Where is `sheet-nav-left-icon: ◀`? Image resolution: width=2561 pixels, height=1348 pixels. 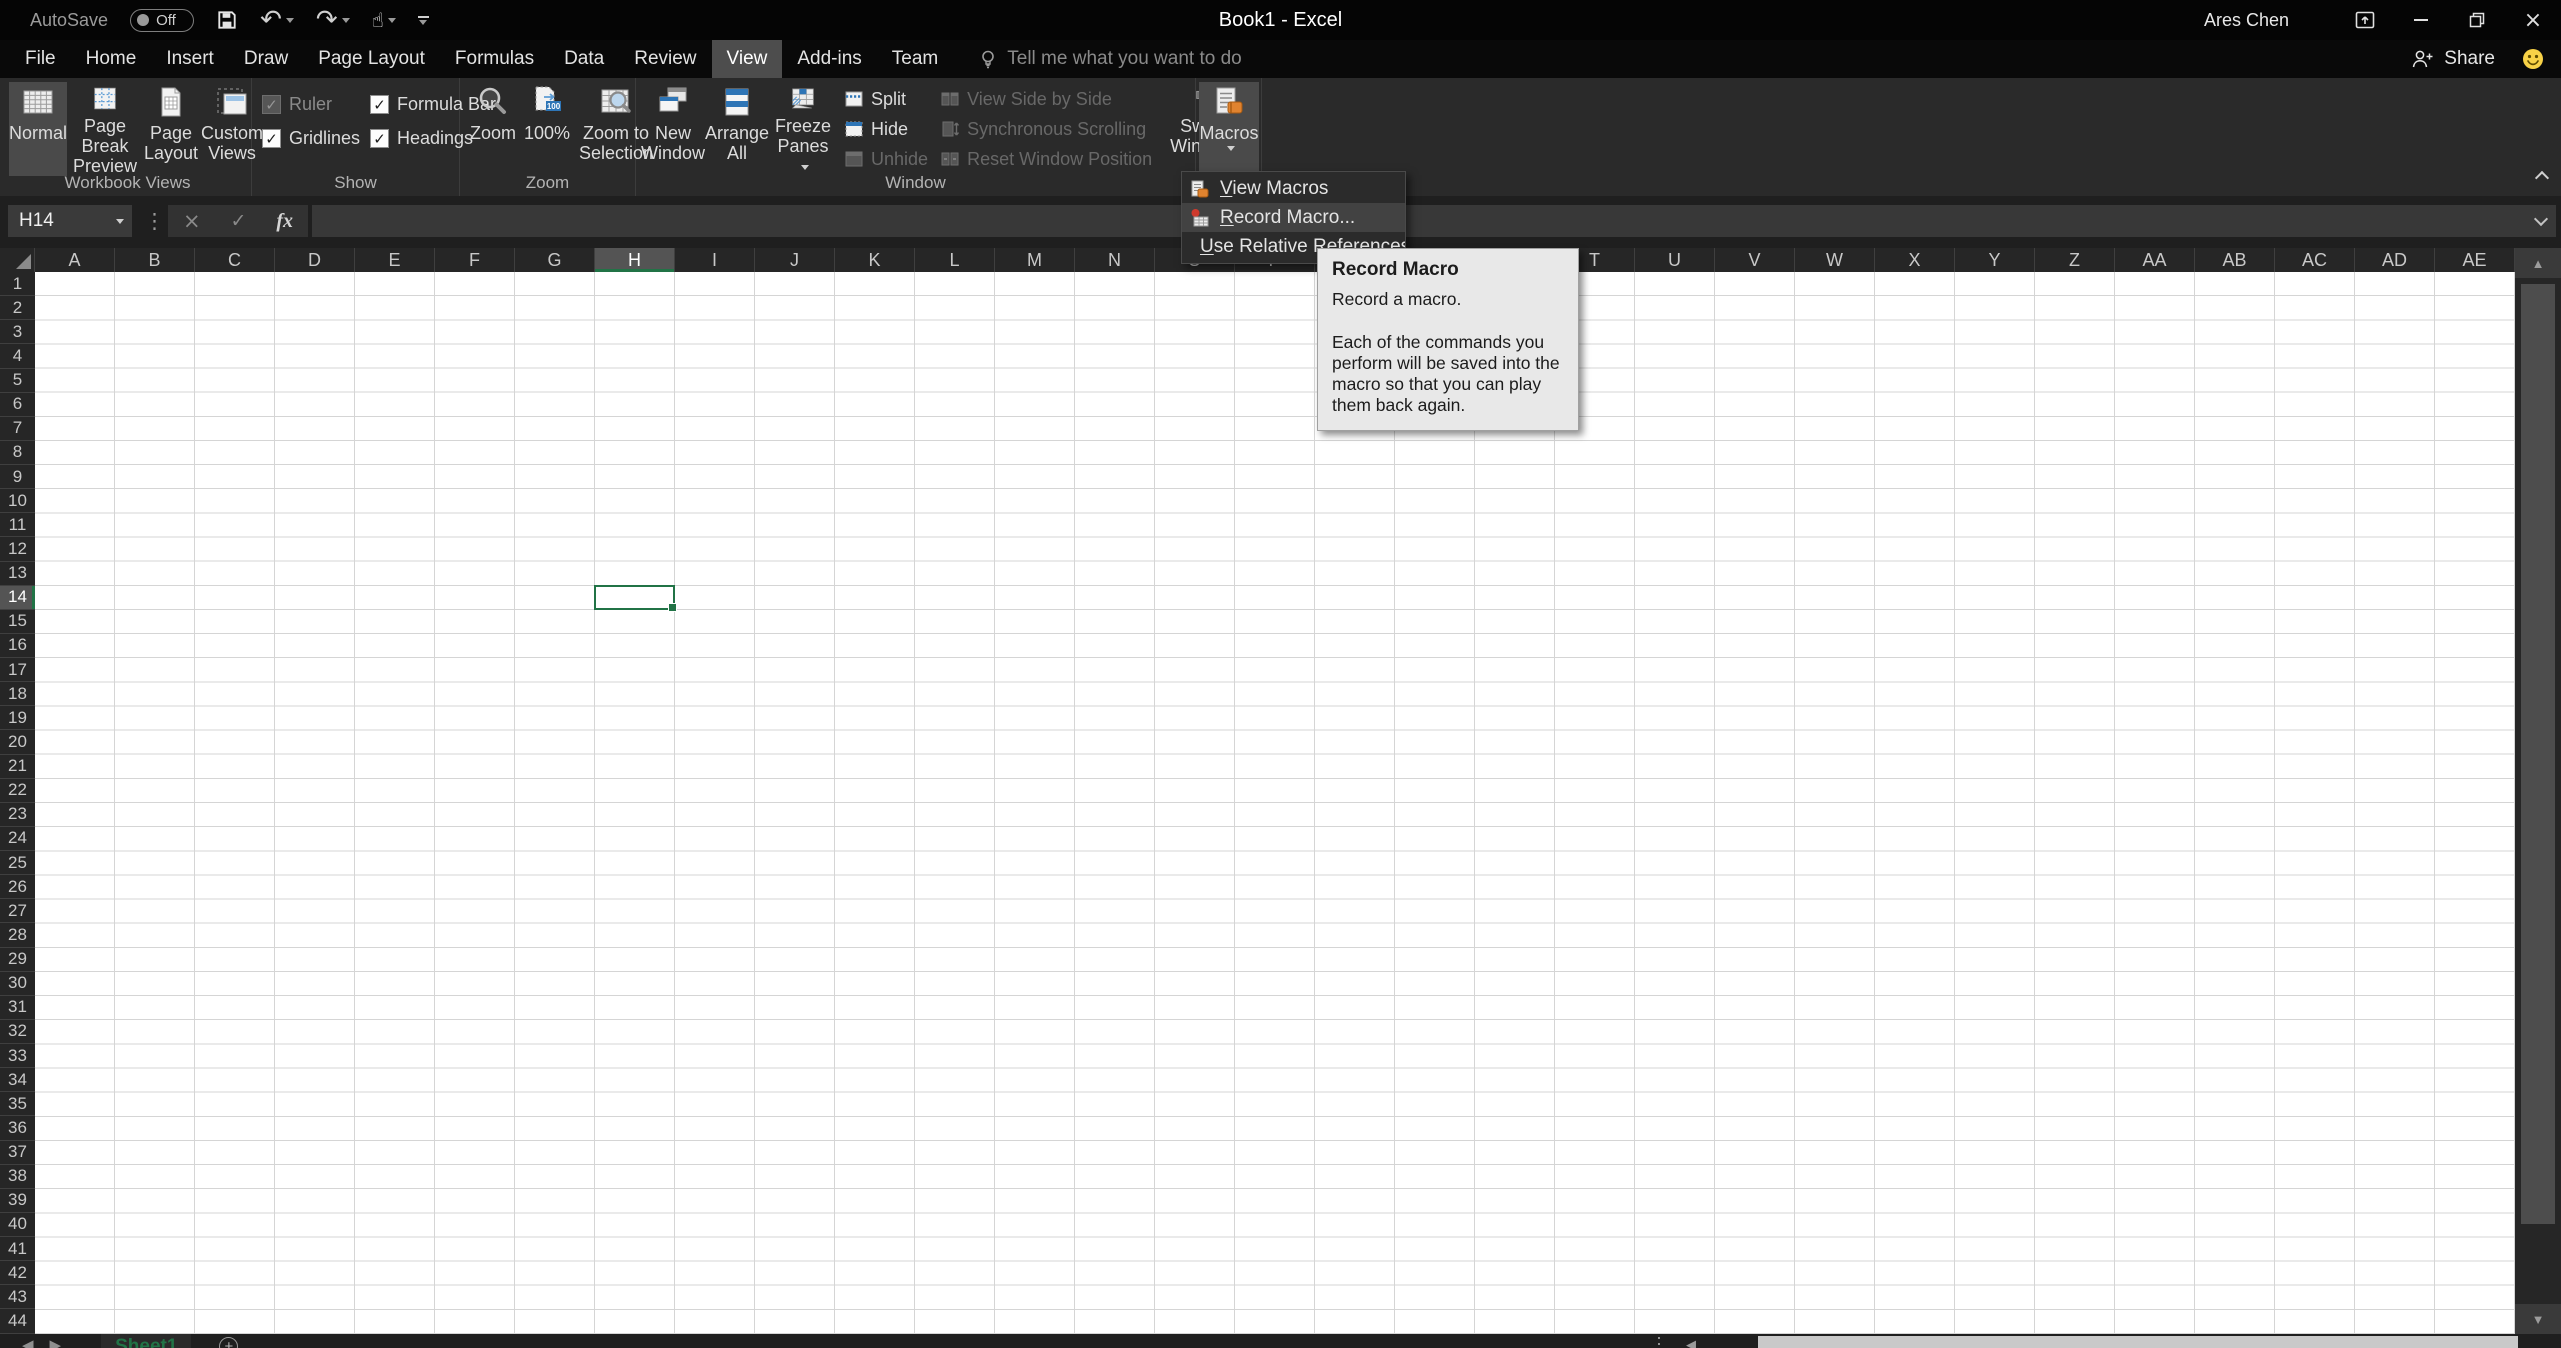
sheet-nav-left-icon: ◀ is located at coordinates (28, 1342).